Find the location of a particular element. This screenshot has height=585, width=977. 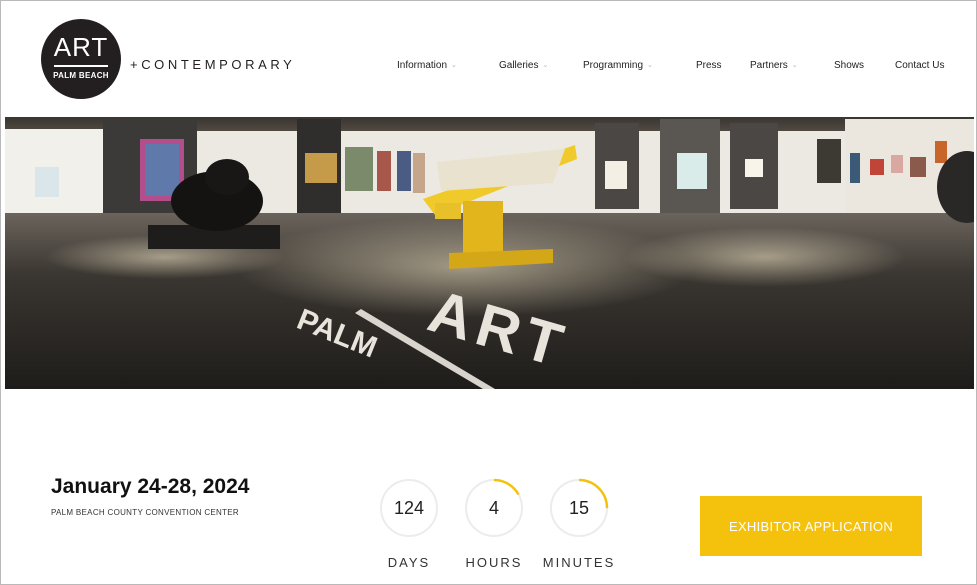

nav-item-contact-us: Contact Us is located at coordinates (919, 65).